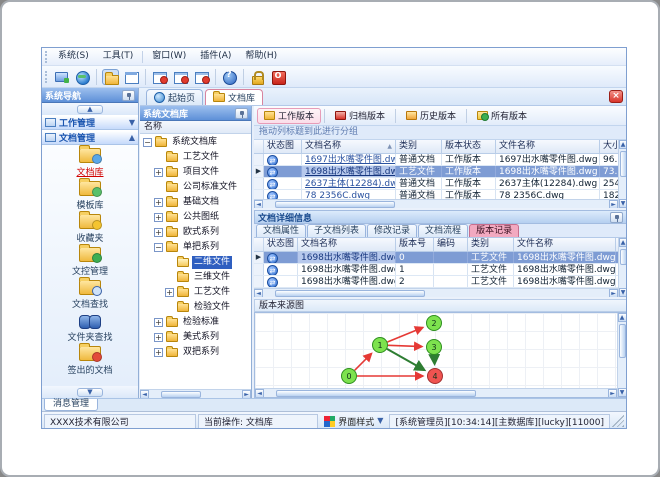 Image resolution: width=660 pixels, height=477 pixels. What do you see at coordinates (90, 392) in the screenshot?
I see `nav-scroll-down: ▼` at bounding box center [90, 392].